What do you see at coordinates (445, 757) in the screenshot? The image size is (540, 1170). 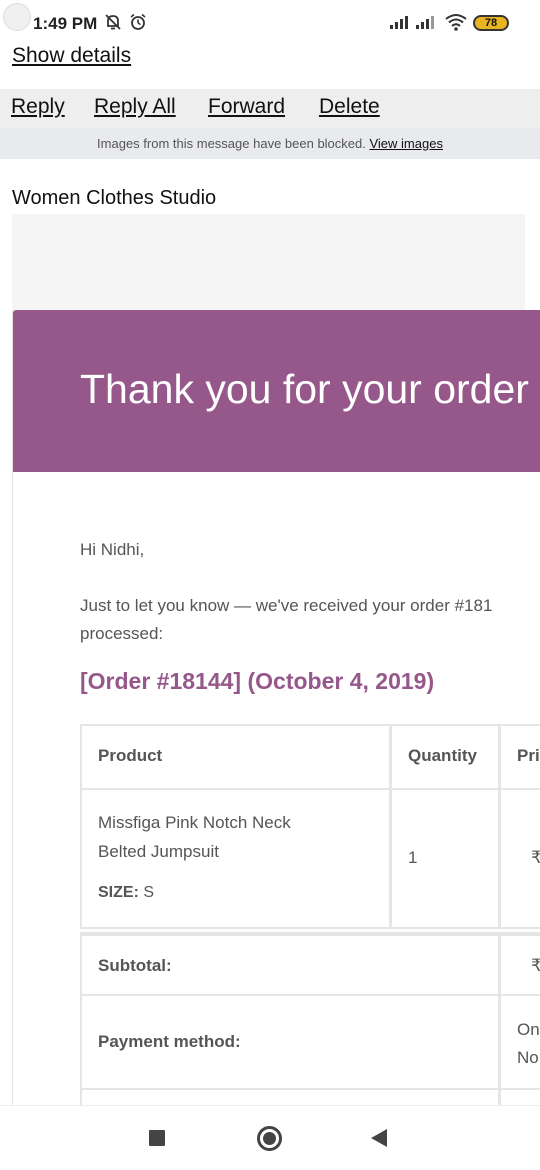 I see `table-header-quantity: Quantity` at bounding box center [445, 757].